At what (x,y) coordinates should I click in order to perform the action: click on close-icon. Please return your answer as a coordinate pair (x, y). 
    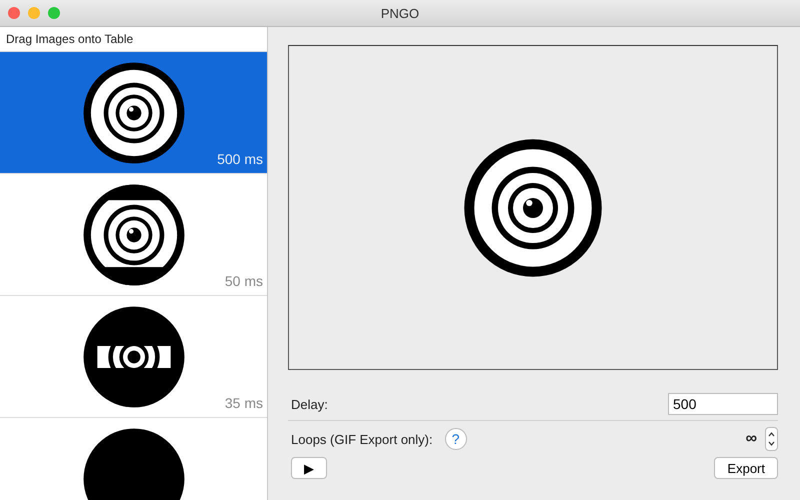
    Looking at the image, I should click on (14, 13).